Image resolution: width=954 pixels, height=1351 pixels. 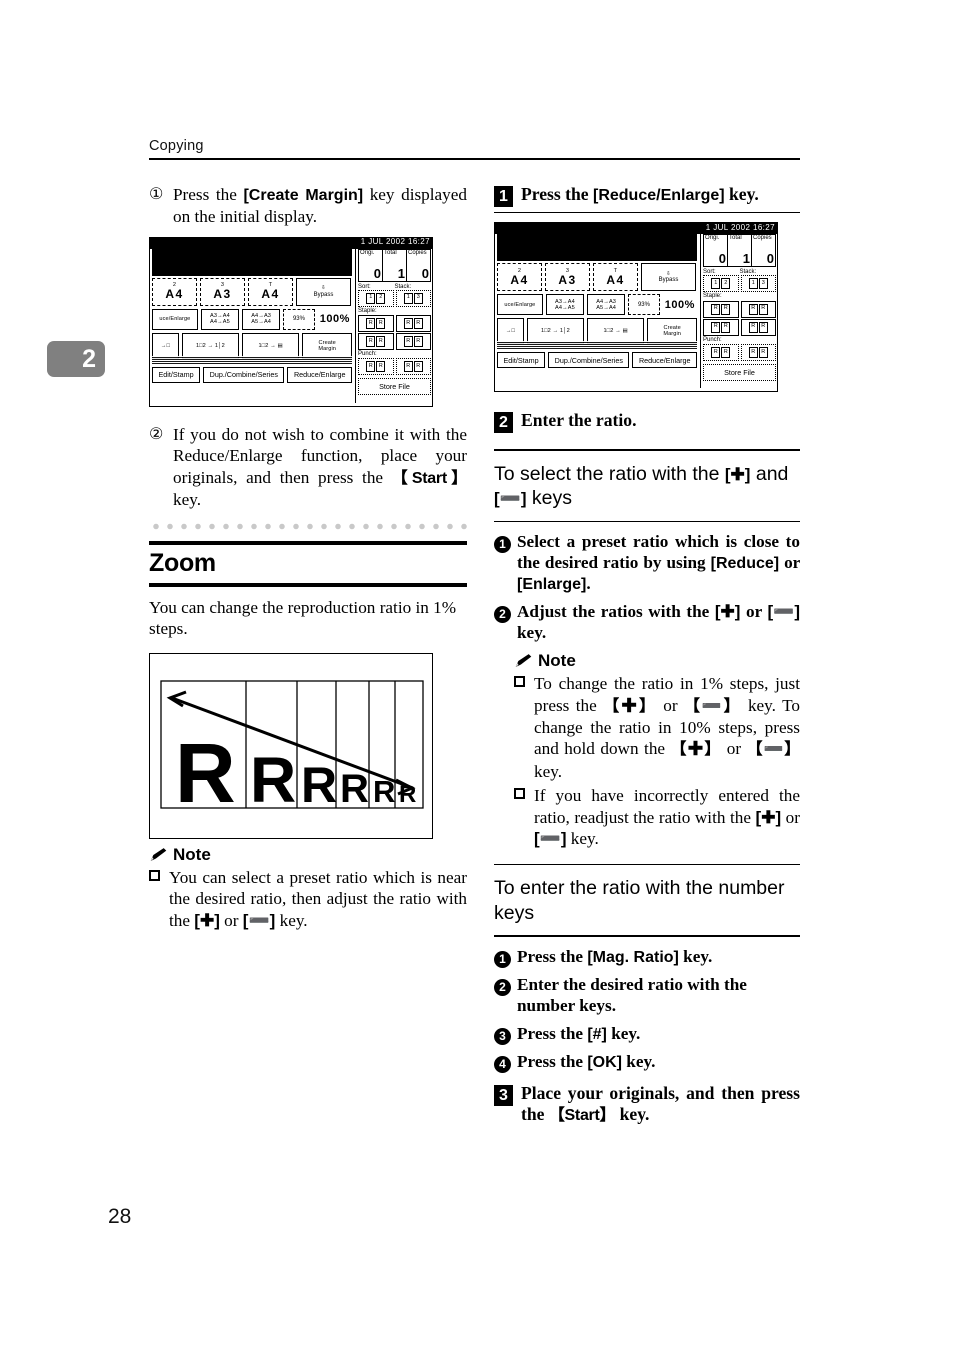 What do you see at coordinates (758, 352) in the screenshot?
I see `lcd2-punch-key-2: R R` at bounding box center [758, 352].